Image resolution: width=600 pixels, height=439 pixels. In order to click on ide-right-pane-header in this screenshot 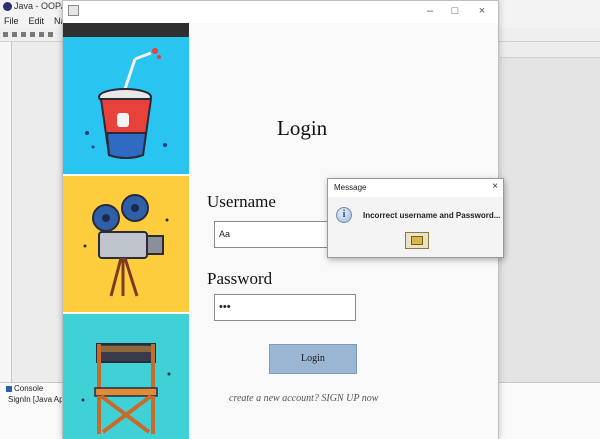, I will do `click(550, 50)`.